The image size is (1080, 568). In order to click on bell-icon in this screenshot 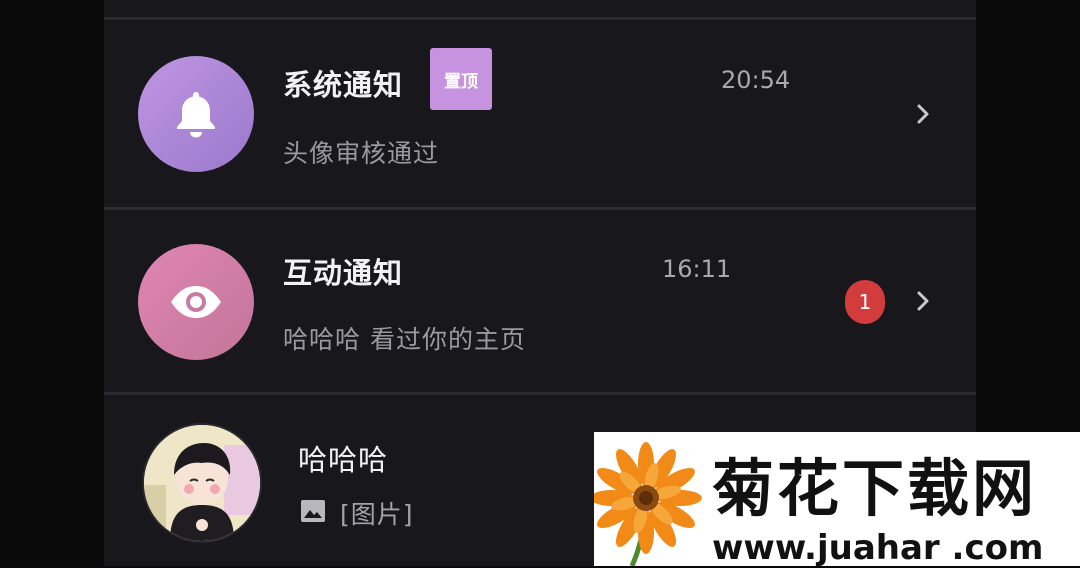, I will do `click(196, 115)`.